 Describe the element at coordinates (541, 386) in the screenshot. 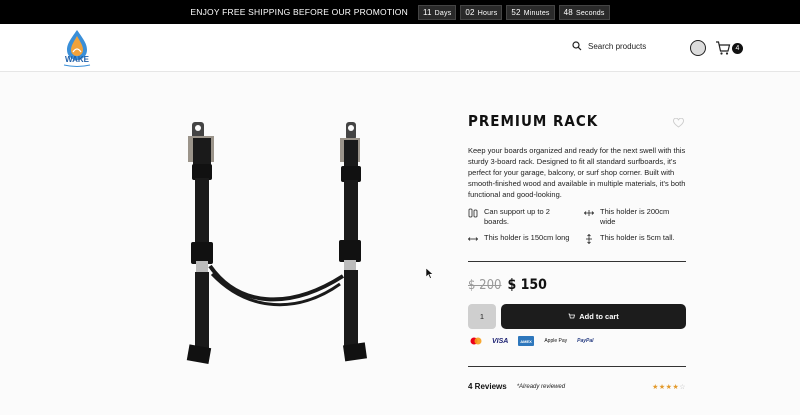

I see `reviews-note: *Already reviewed` at that location.